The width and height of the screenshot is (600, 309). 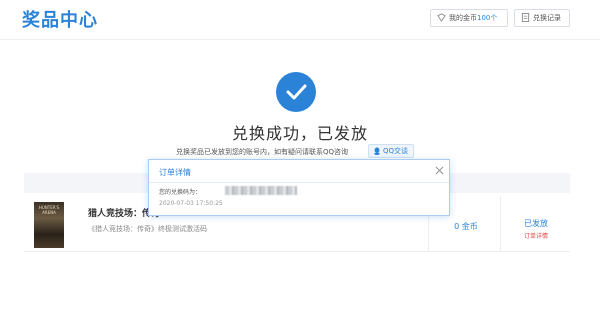 I want to click on success-title: 兑换成功，已发放, so click(x=299, y=133).